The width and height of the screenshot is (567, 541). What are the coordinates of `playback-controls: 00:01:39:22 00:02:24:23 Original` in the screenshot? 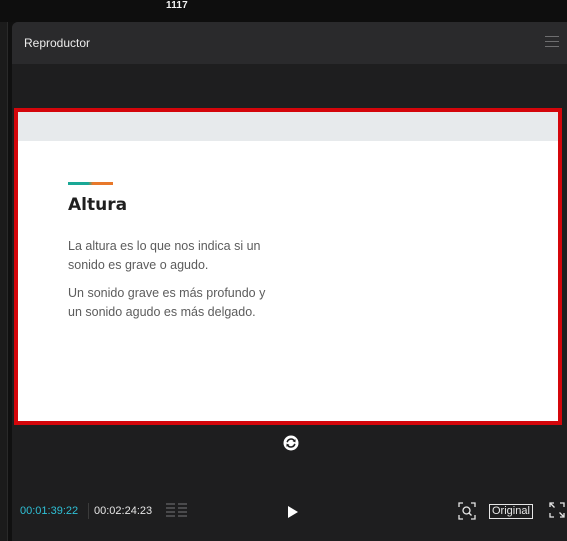 It's located at (289, 512).